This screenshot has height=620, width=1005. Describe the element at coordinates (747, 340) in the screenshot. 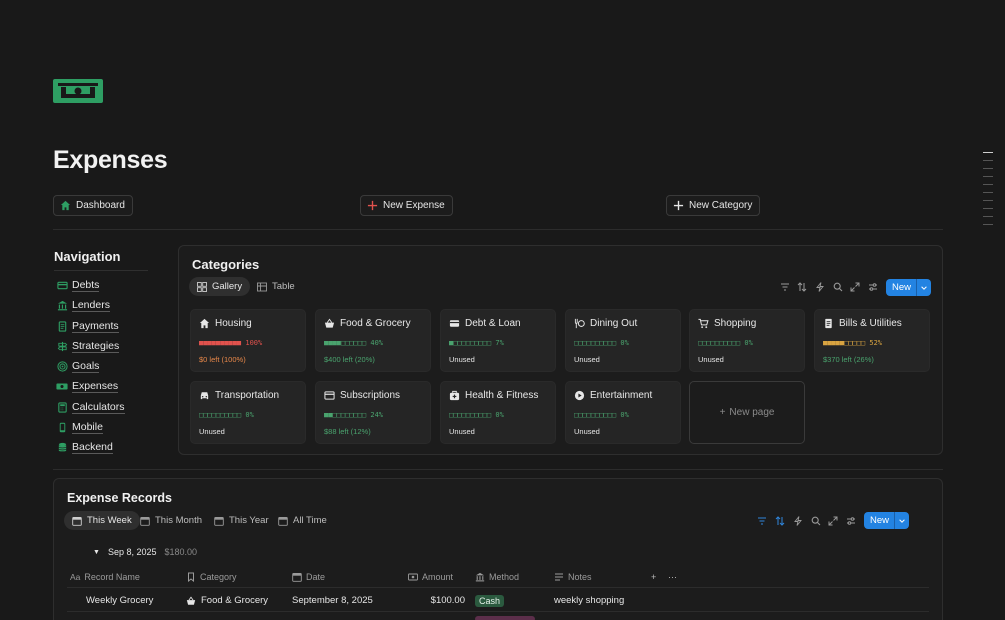

I see `category-card-shopping: Shopping □□□□□□□□□□ 0% Unused` at that location.